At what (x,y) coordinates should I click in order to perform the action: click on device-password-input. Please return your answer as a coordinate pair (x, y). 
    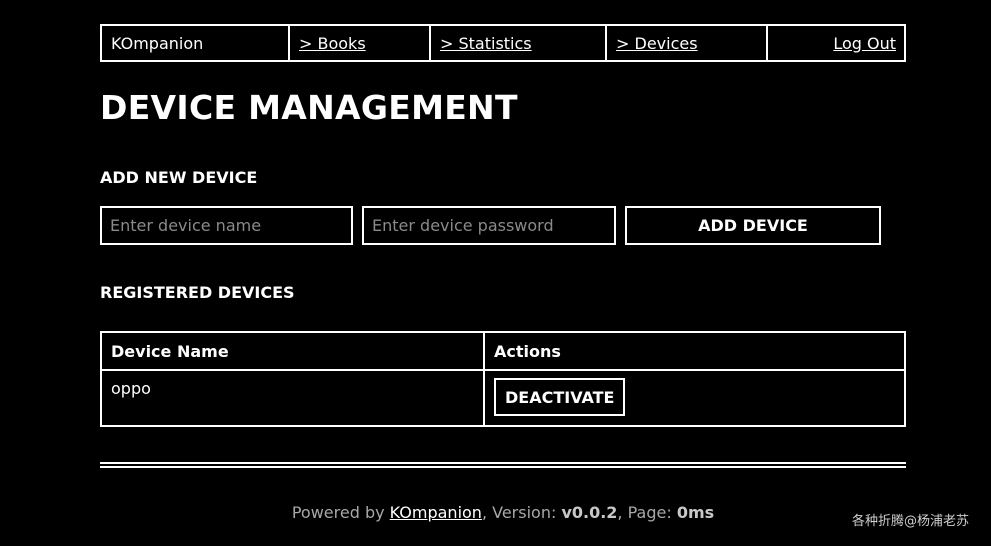
    Looking at the image, I should click on (489, 225).